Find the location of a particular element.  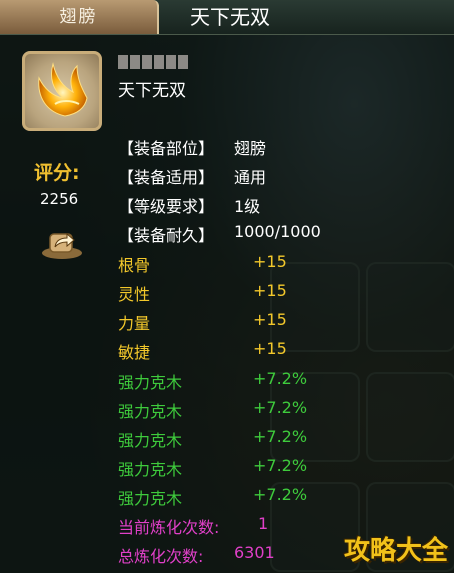

info-row-level: 【等级要求】 1级 is located at coordinates (189, 205).